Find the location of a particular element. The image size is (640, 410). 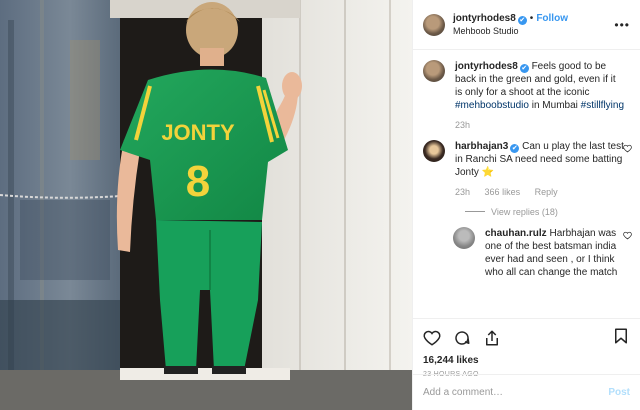

jersey-name: JONTY is located at coordinates (198, 132).